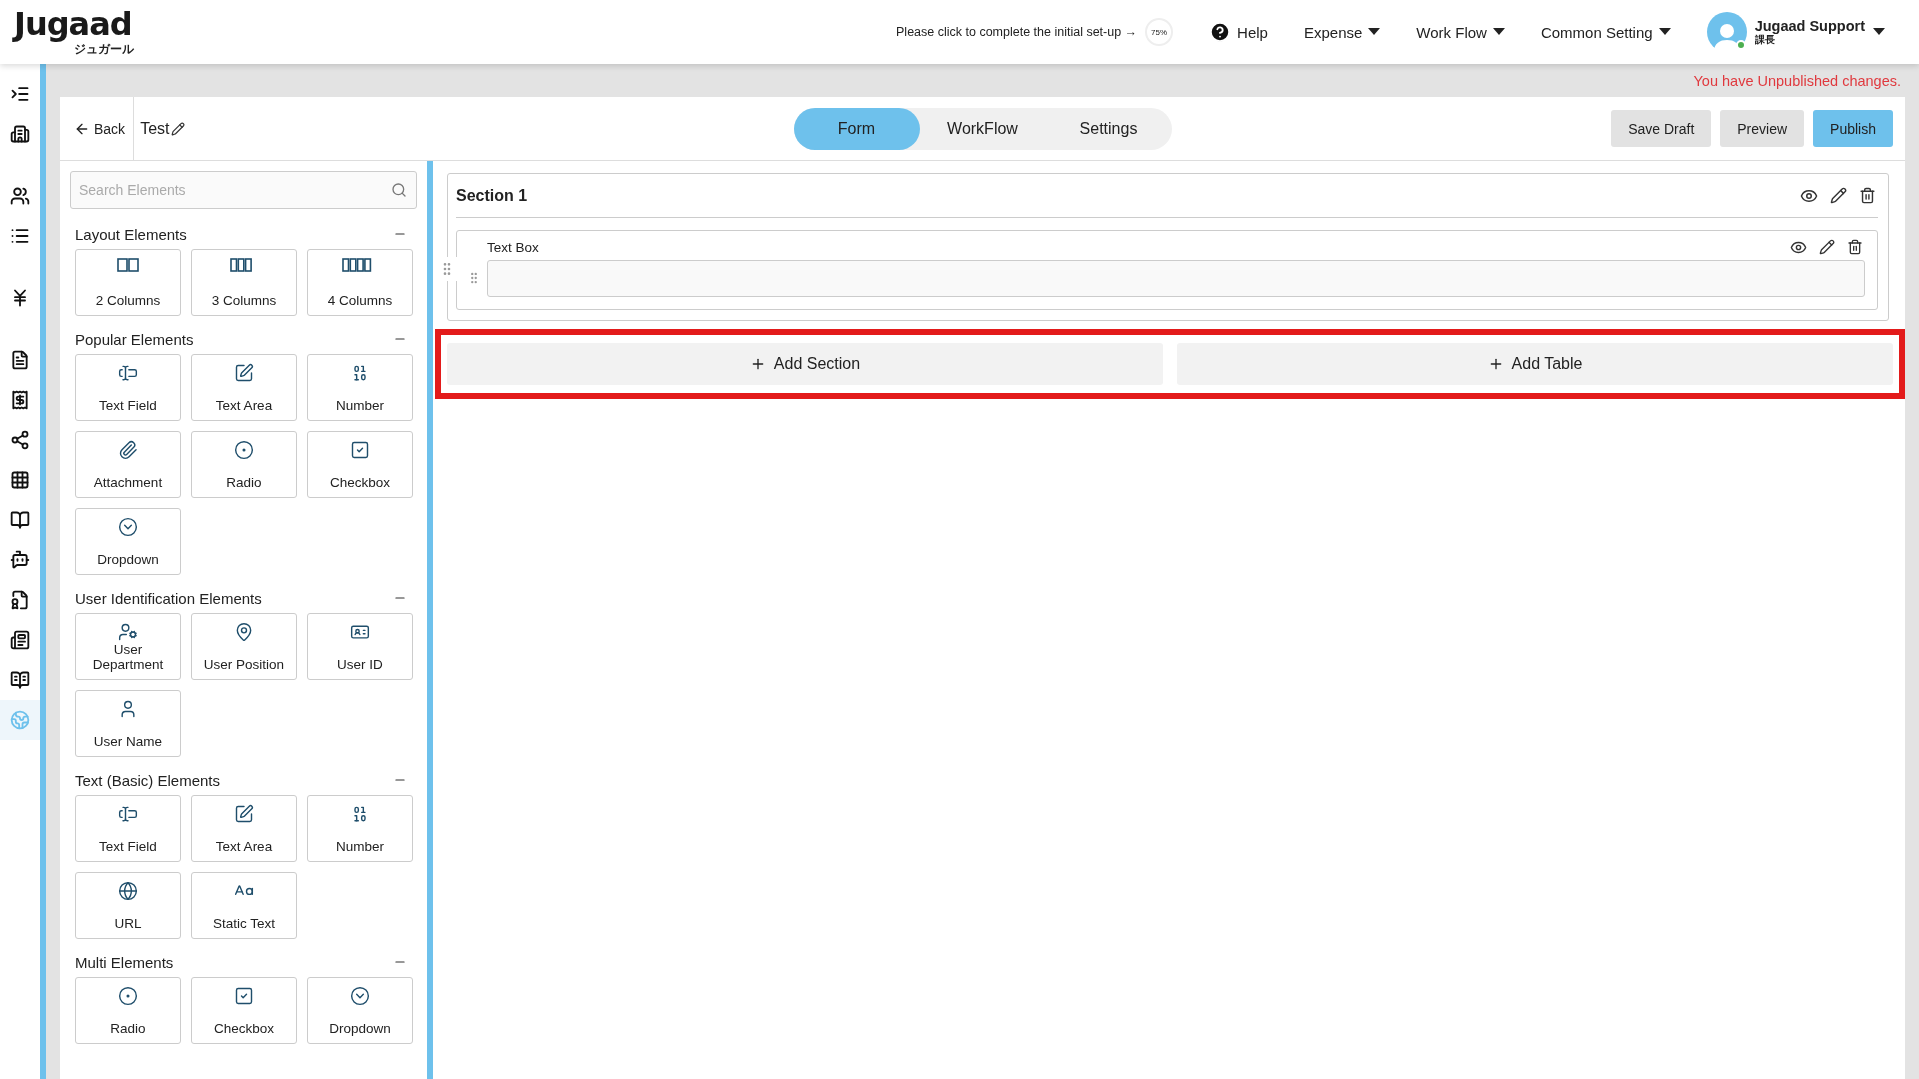 Image resolution: width=1919 pixels, height=1079 pixels. Describe the element at coordinates (244, 282) in the screenshot. I see `element-tile: 3 Columns` at that location.